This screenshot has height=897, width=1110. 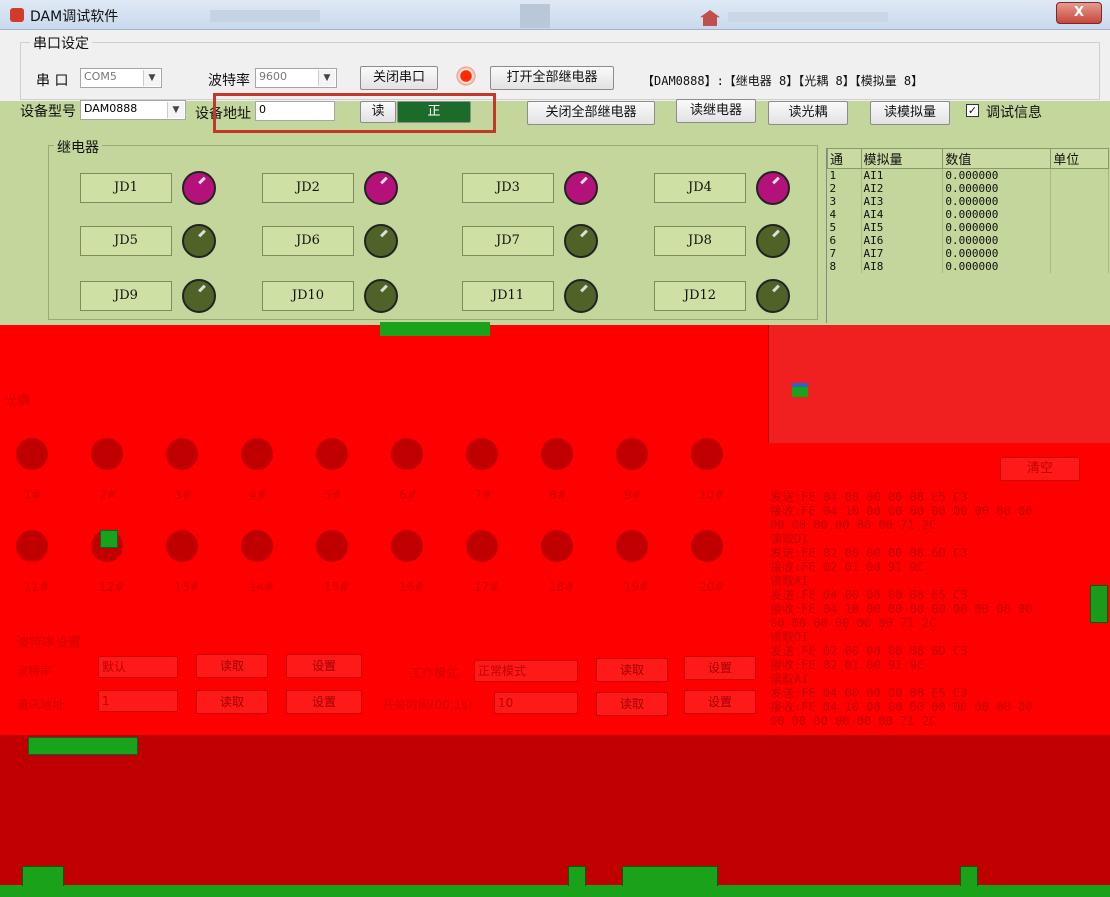 What do you see at coordinates (800, 390) in the screenshot?
I see `glitch-block` at bounding box center [800, 390].